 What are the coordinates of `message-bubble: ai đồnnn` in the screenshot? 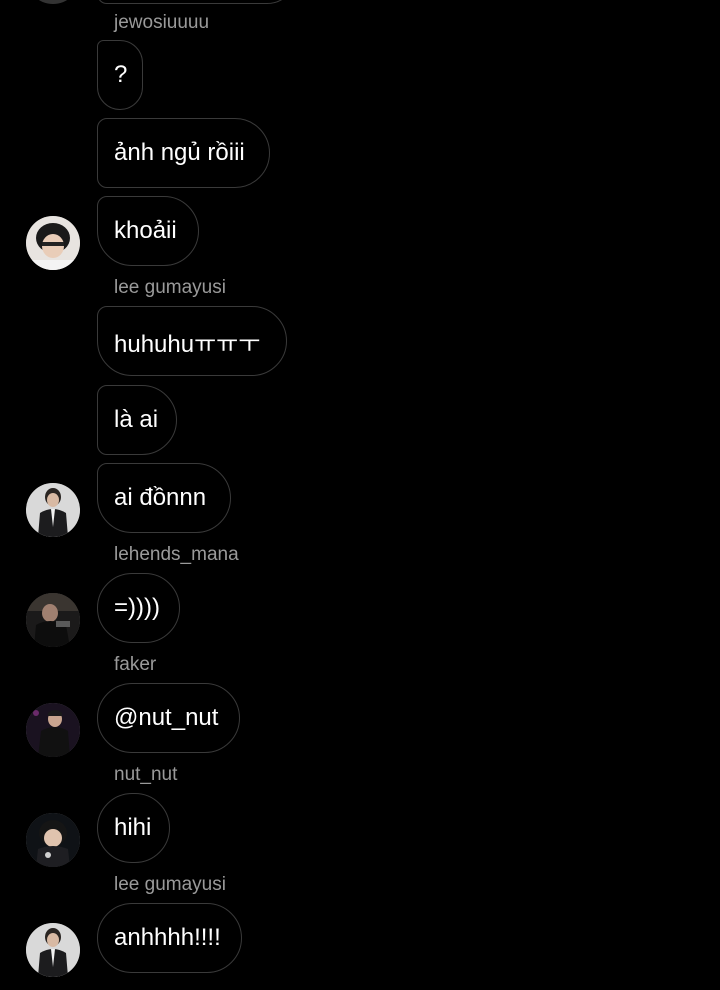 It's located at (164, 498).